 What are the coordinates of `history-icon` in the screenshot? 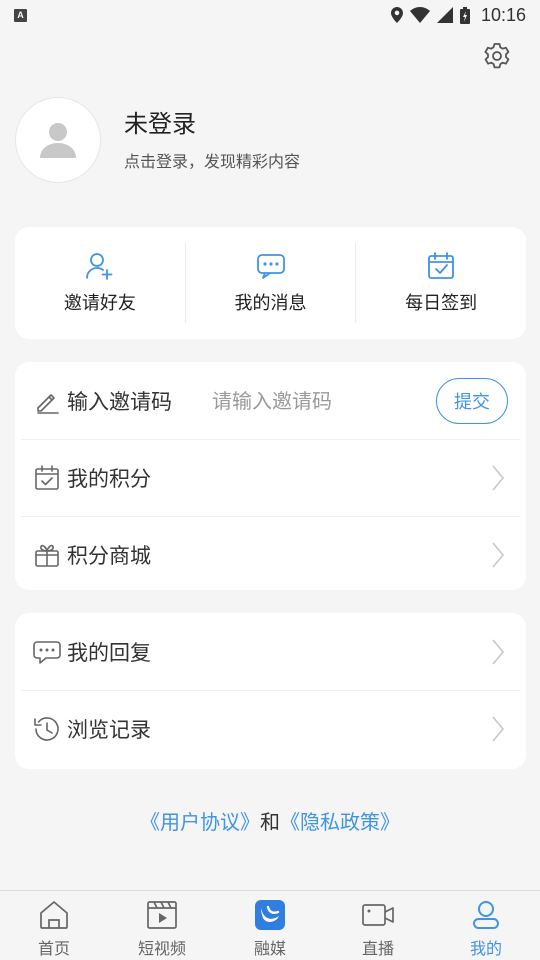 It's located at (47, 729).